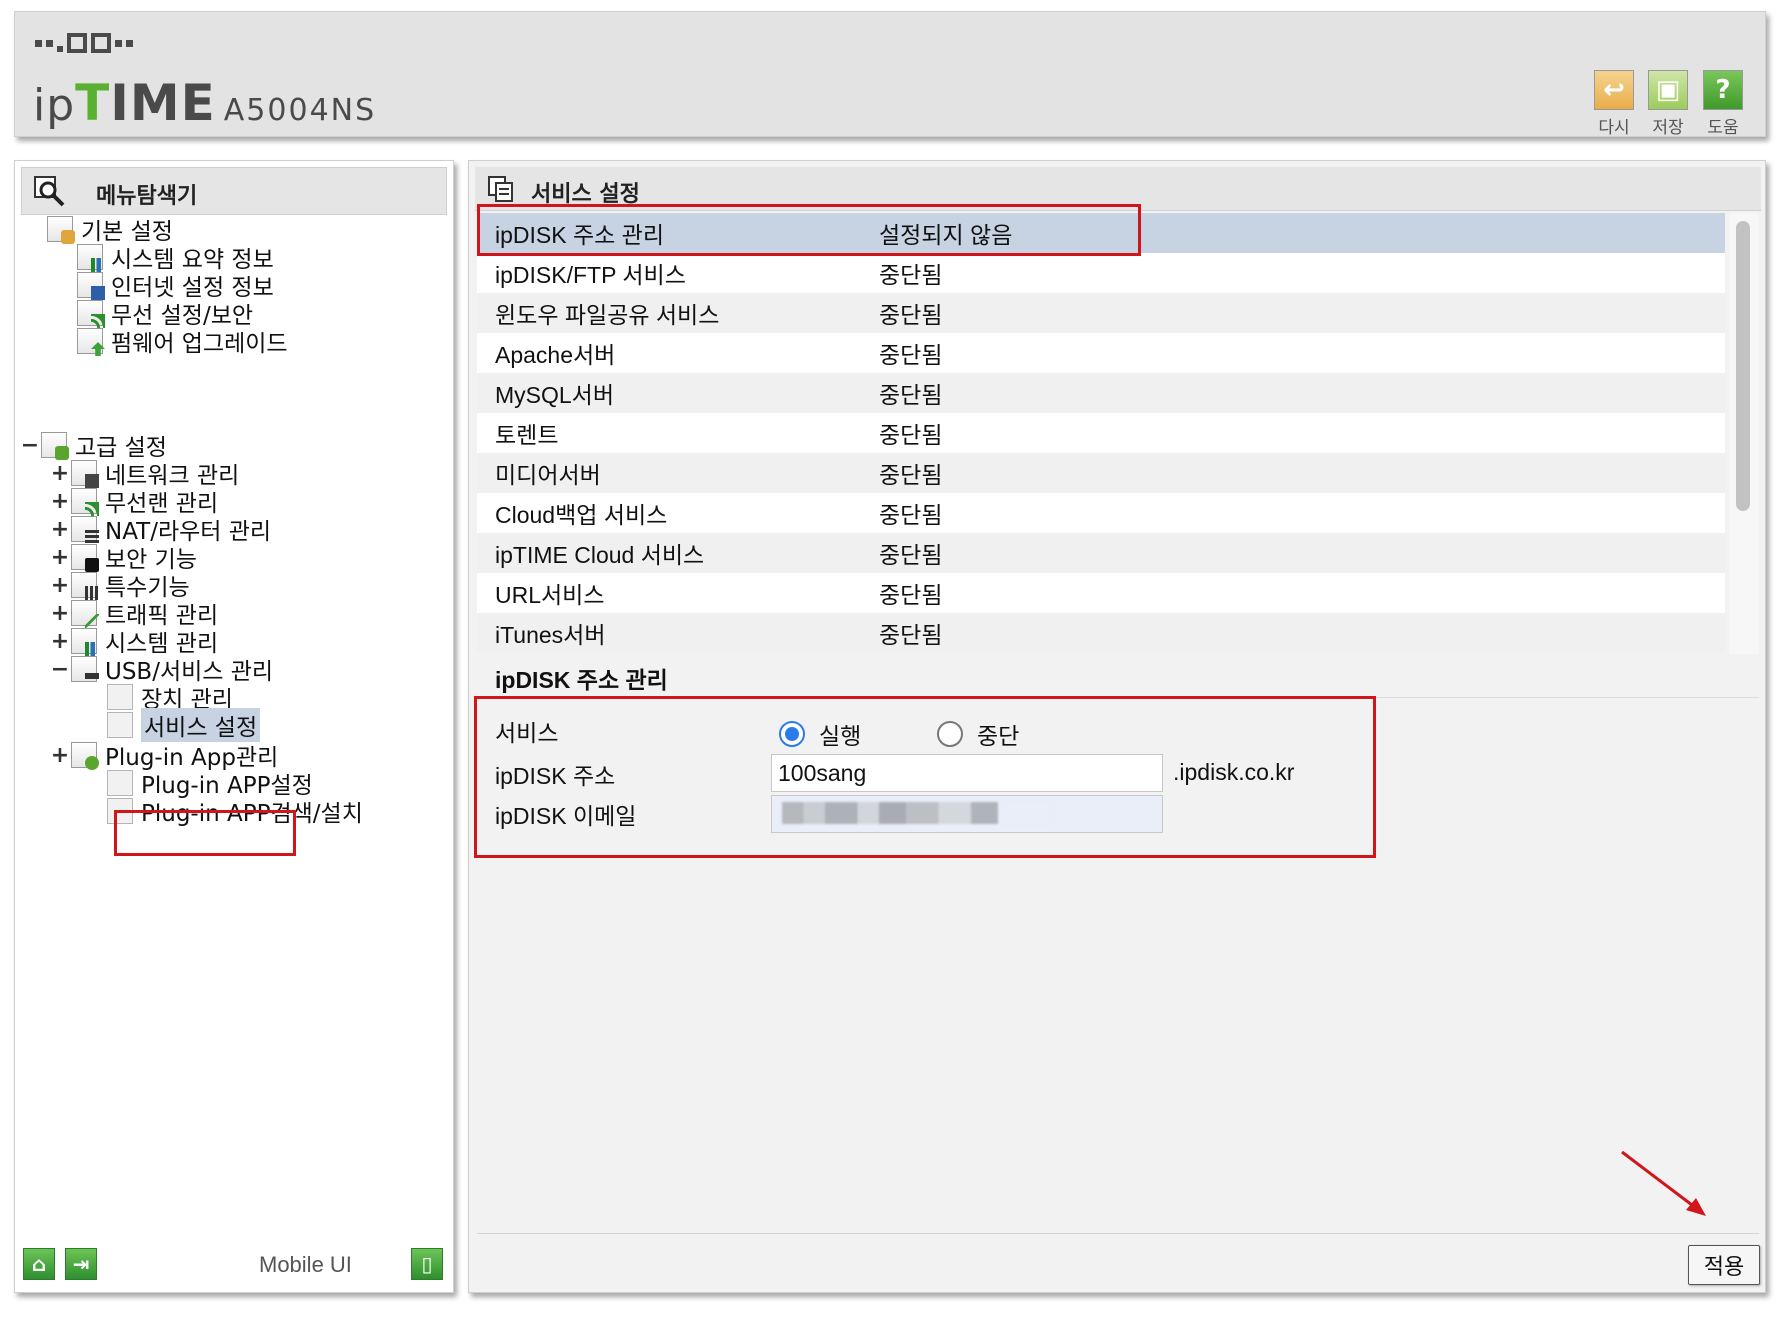 The image size is (1782, 1338). I want to click on save-button: ▣ 저장, so click(1668, 104).